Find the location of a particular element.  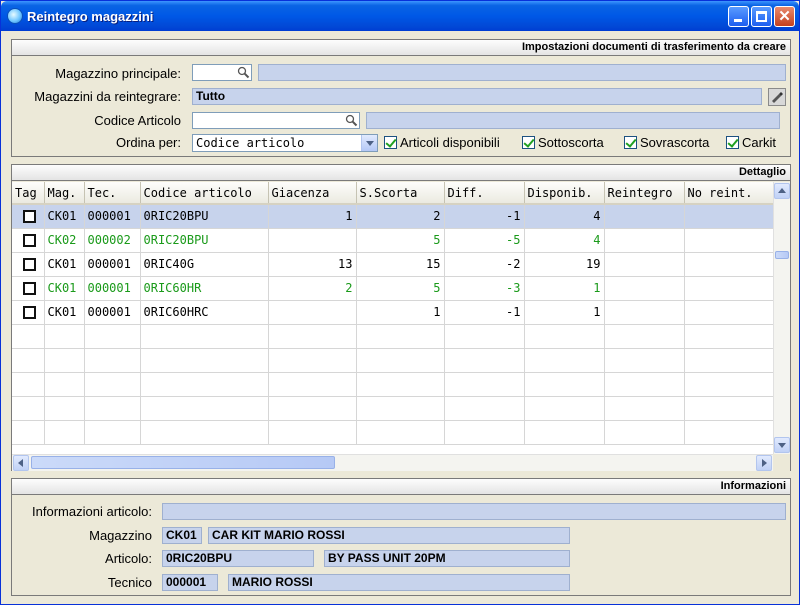

vertical-scroll-thumb is located at coordinates (782, 255).